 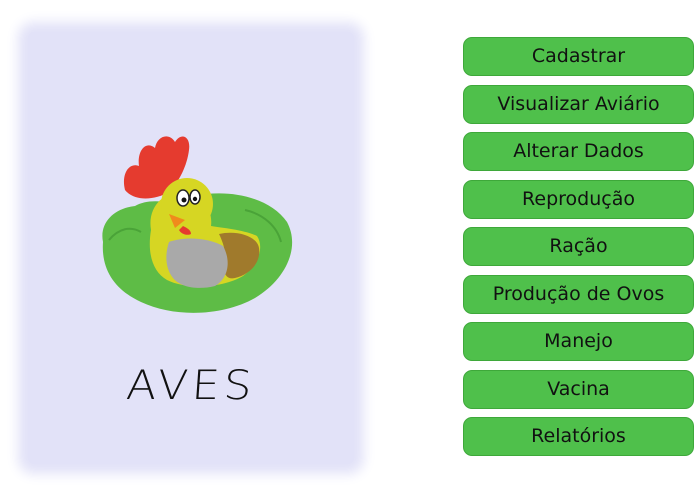 What do you see at coordinates (191, 385) in the screenshot?
I see `page-title: AVES` at bounding box center [191, 385].